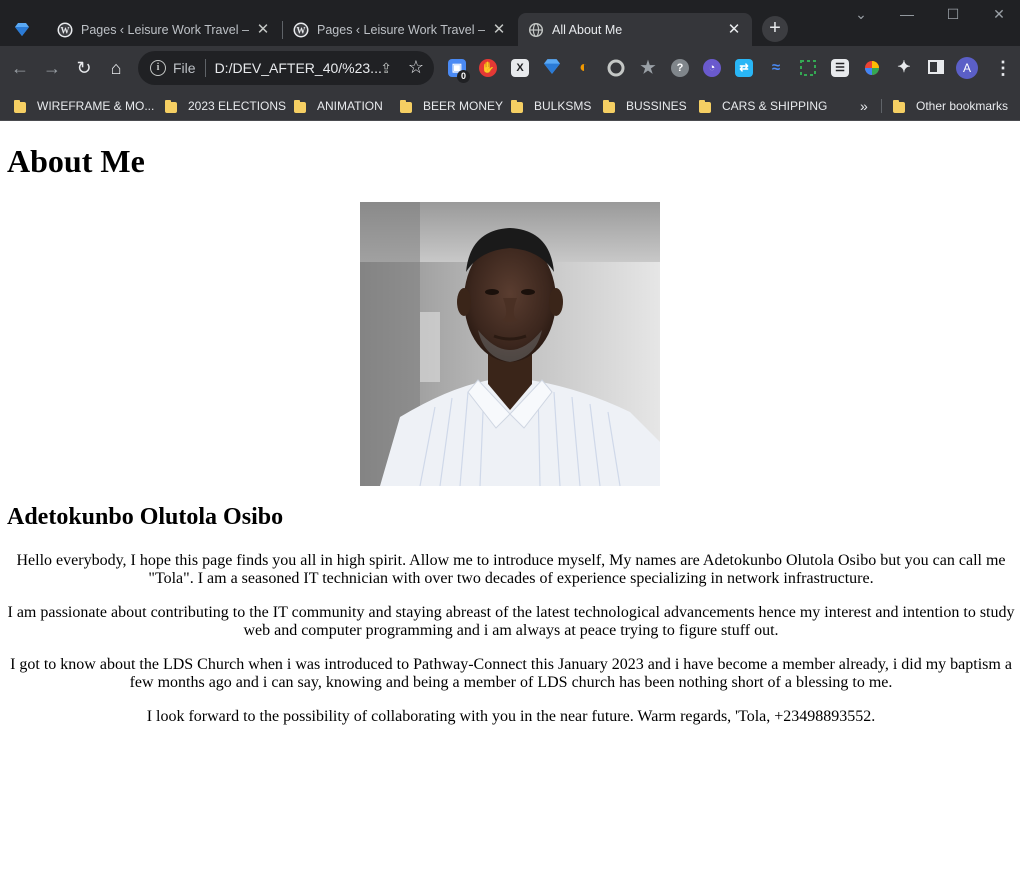  I want to click on tab-search-icon: ⌄, so click(861, 14).